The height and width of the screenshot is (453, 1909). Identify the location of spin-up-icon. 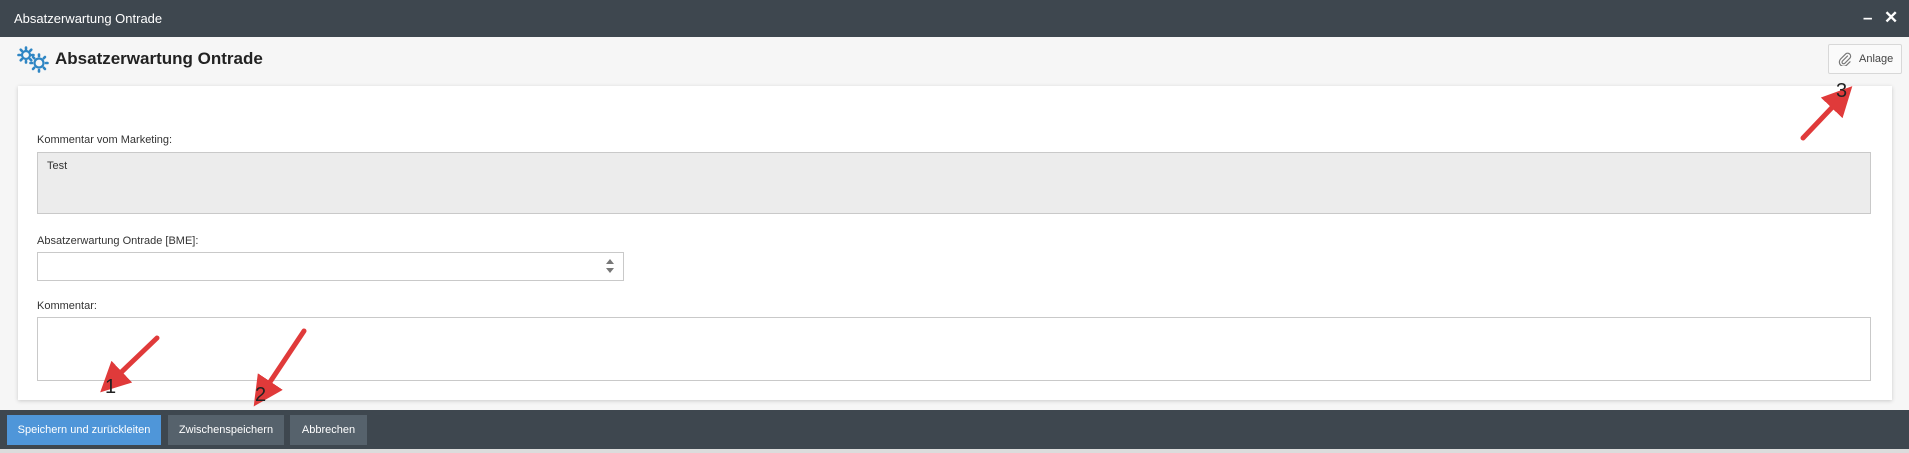
(610, 261).